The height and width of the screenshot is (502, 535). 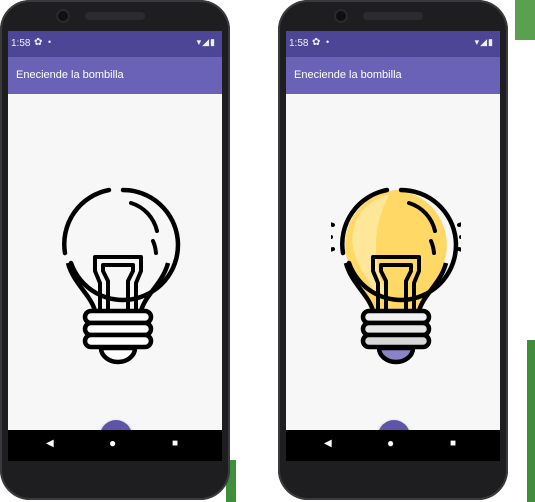 What do you see at coordinates (531, 421) in the screenshot?
I see `background-foliage-bottom` at bounding box center [531, 421].